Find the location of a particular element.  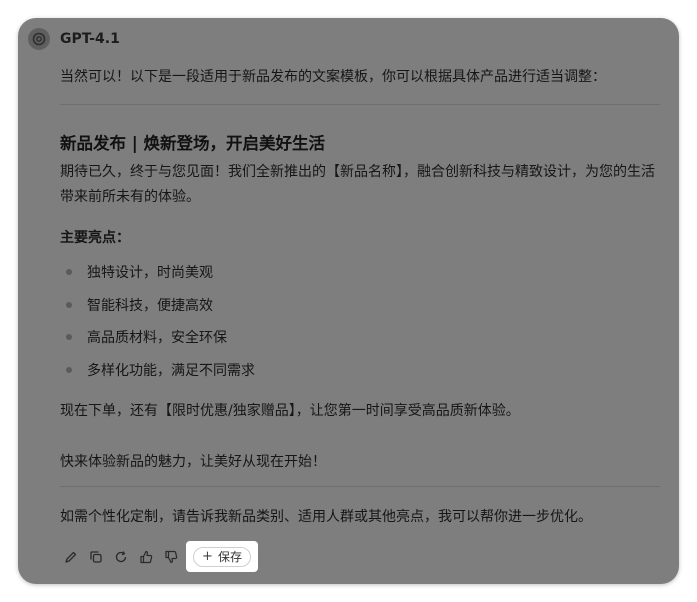

model-name: GPT-4.1 is located at coordinates (90, 39).